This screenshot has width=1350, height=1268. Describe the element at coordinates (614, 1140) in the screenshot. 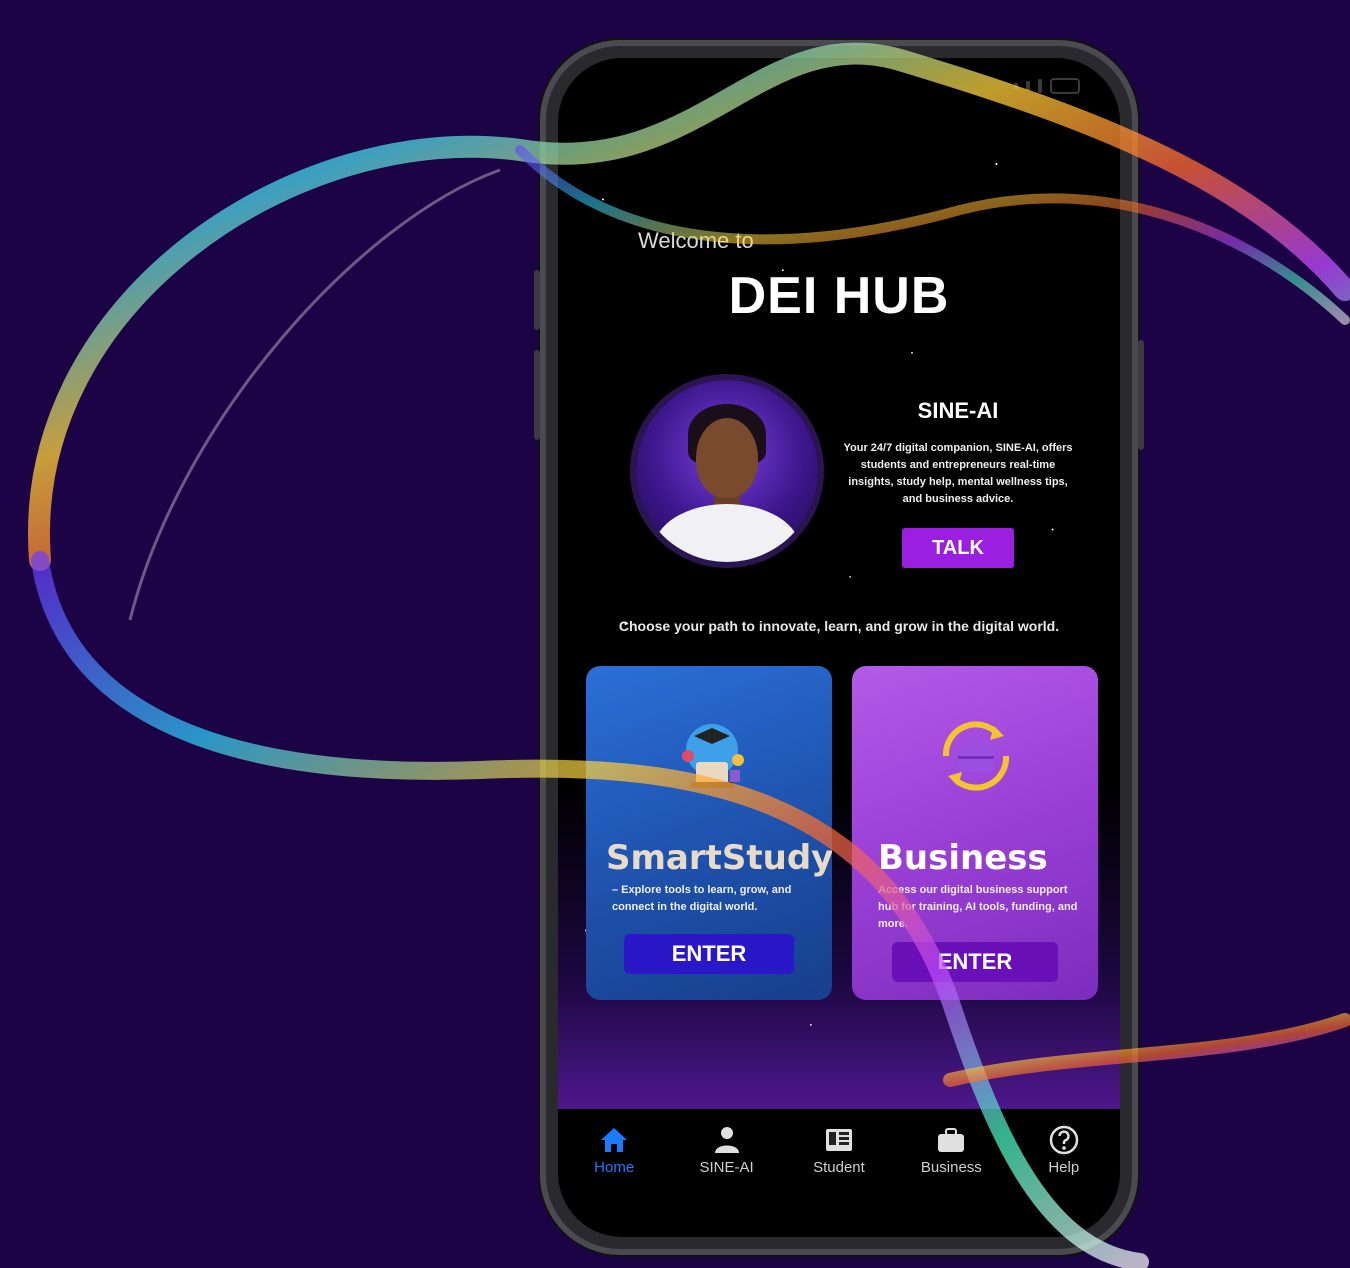

I see `home-icon` at that location.